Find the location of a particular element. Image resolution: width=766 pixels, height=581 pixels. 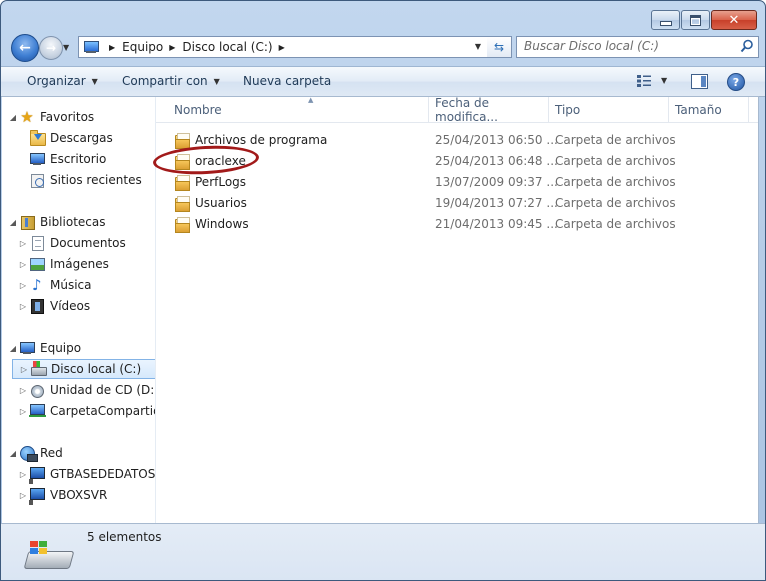

address-bar: ▶ Equipo ▶ Disco local (C:) ▶ ▼ is located at coordinates (283, 47).